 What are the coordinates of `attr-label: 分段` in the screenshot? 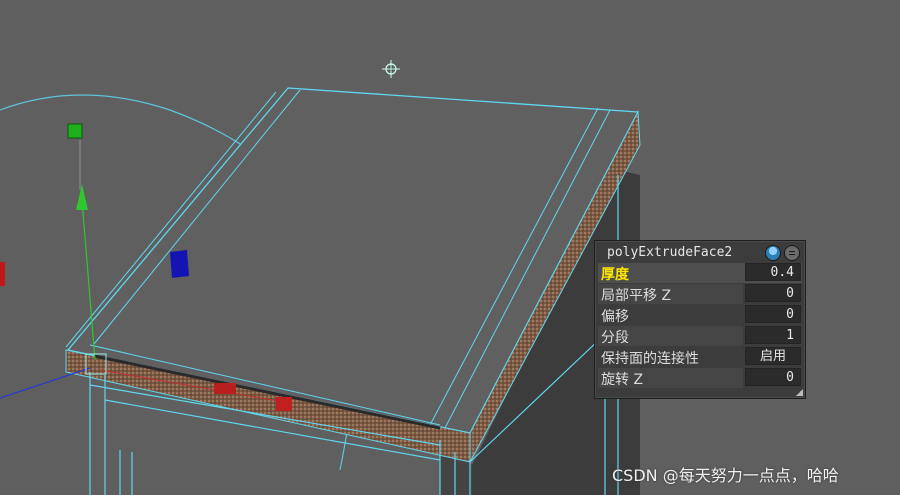 It's located at (615, 338).